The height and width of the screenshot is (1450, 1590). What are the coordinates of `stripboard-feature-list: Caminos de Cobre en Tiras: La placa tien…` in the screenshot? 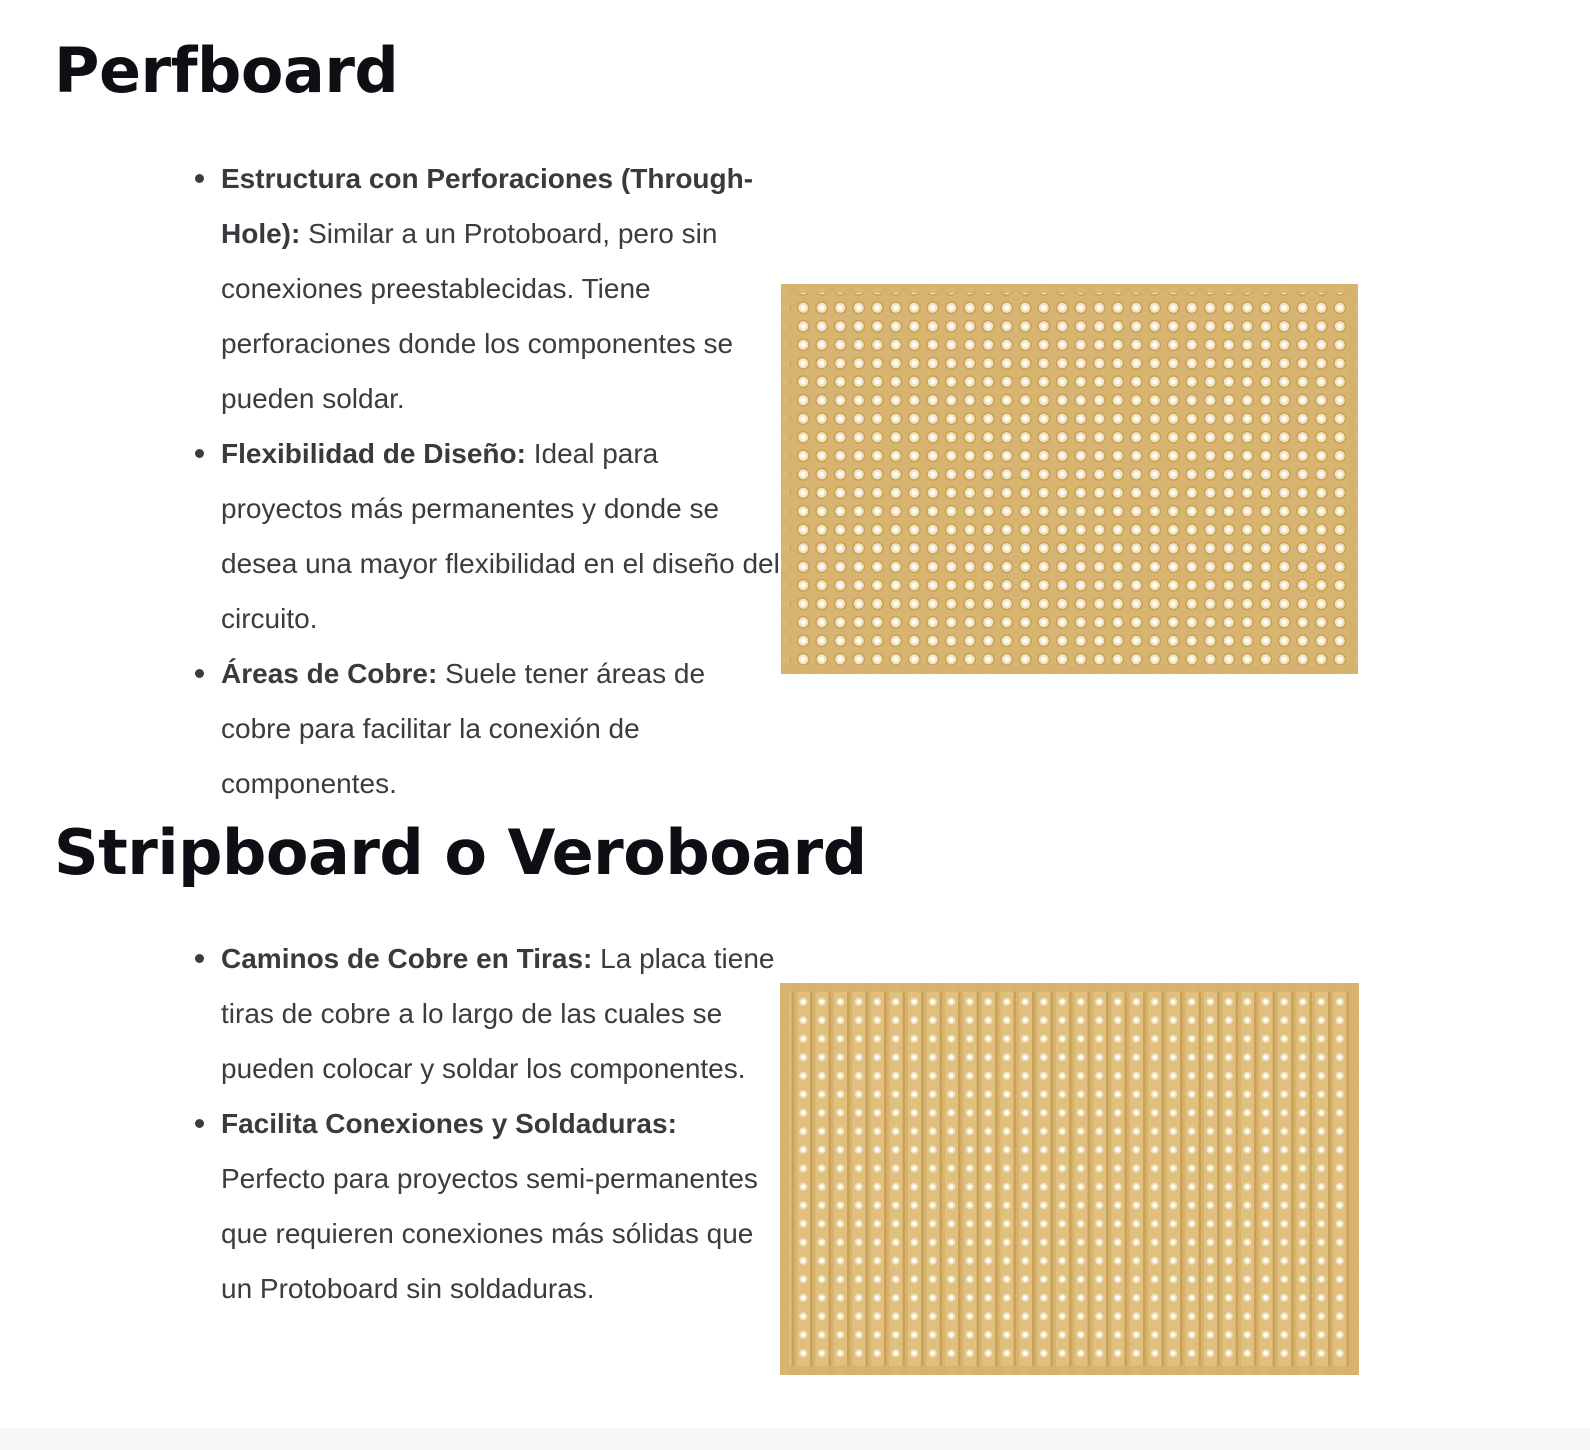 It's located at (487, 1123).